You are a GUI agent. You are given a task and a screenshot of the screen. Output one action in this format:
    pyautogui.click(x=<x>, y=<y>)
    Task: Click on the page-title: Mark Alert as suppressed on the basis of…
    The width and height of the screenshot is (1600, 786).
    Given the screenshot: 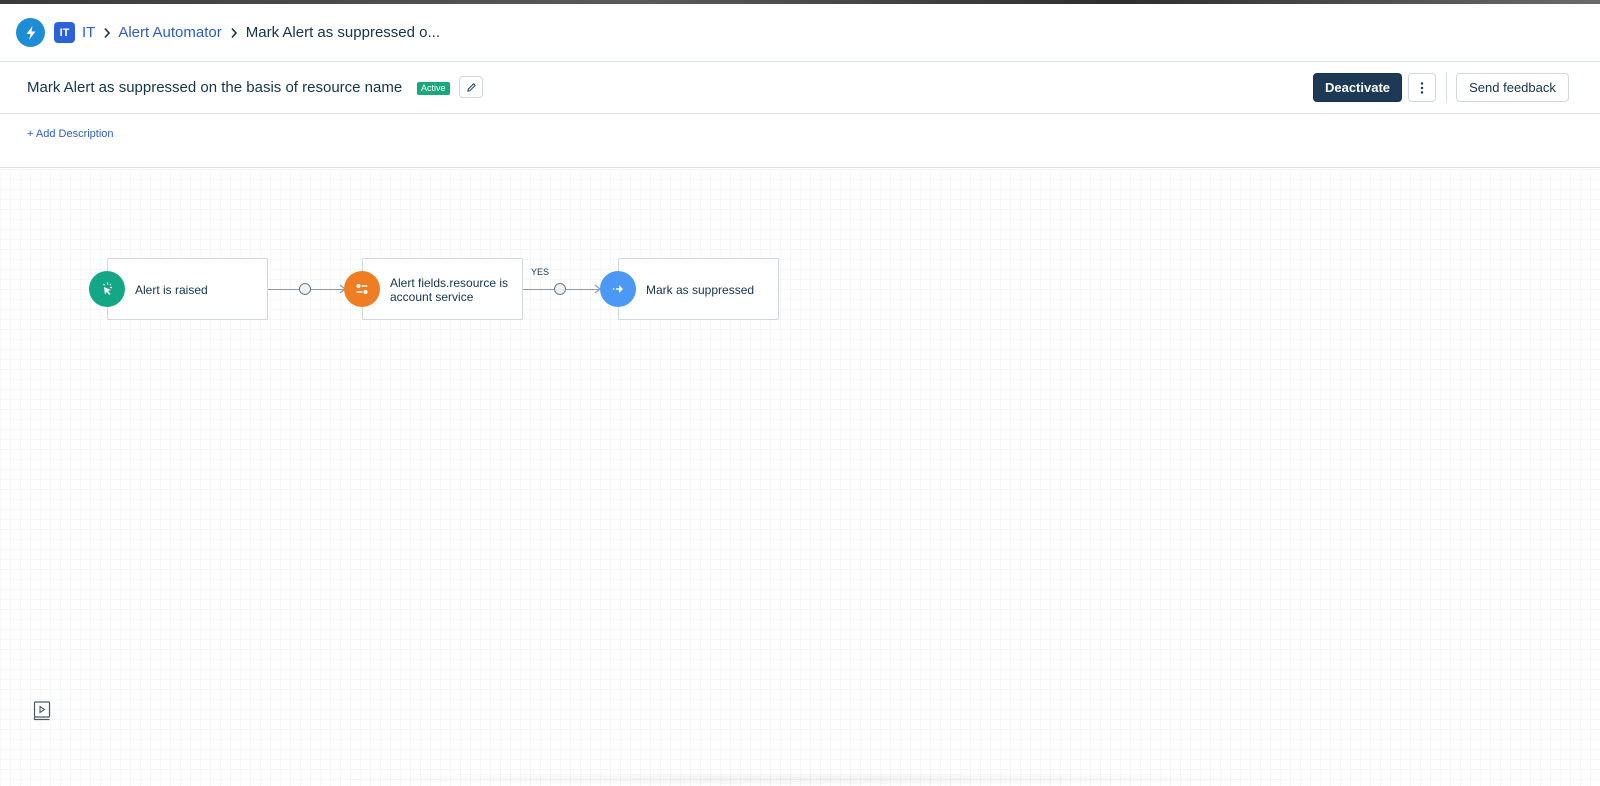 What is the action you would take?
    pyautogui.click(x=215, y=87)
    